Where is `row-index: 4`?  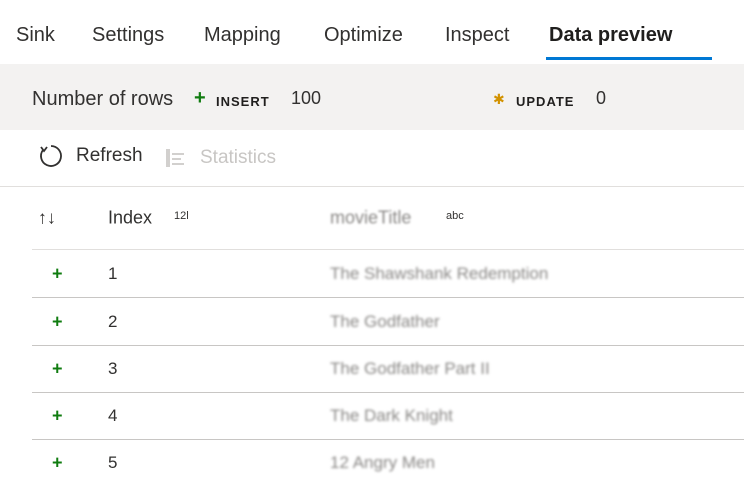 row-index: 4 is located at coordinates (113, 415).